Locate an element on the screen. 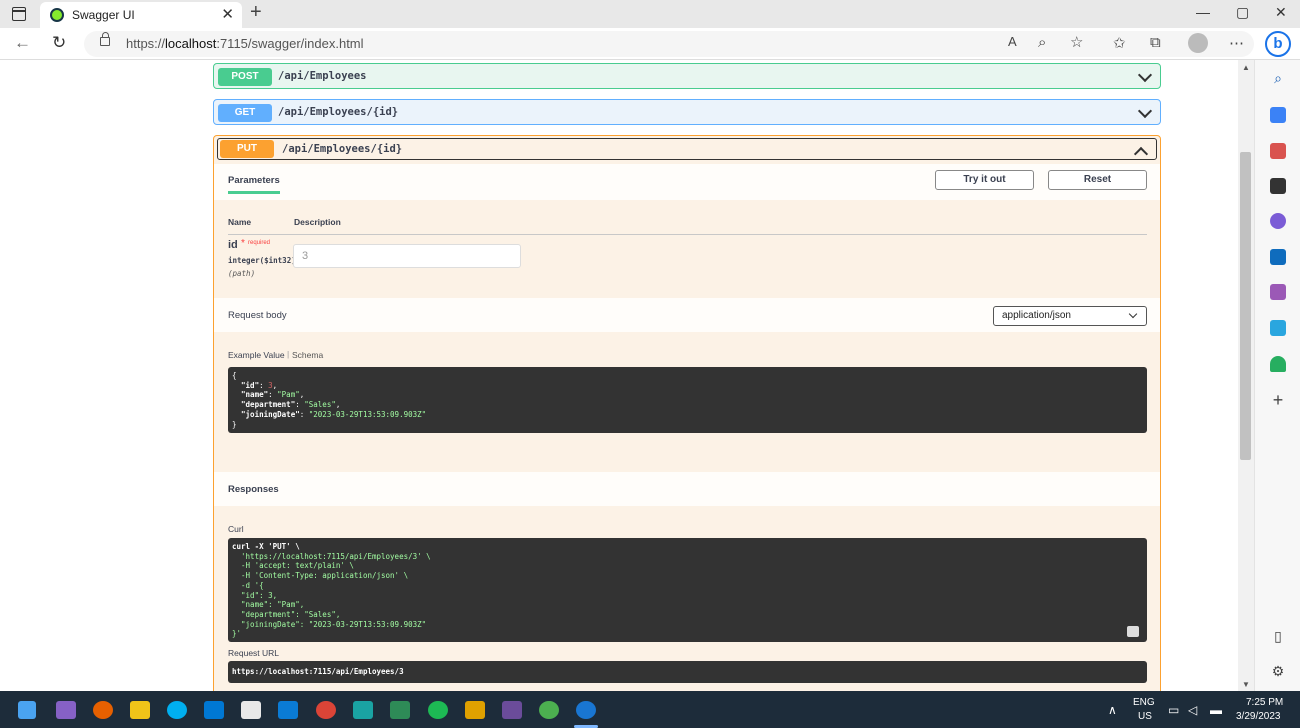 This screenshot has height=728, width=1300. chevron-up-icon is located at coordinates (1141, 154).